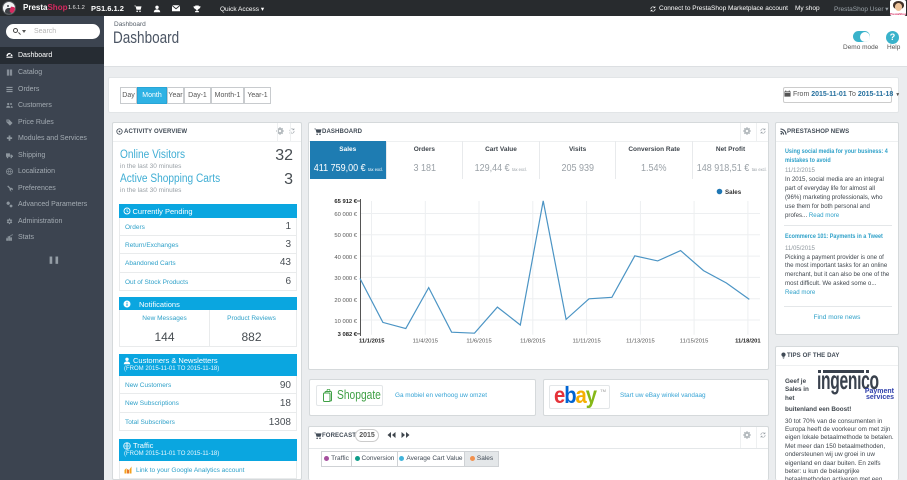 This screenshot has height=480, width=907. Describe the element at coordinates (372, 342) in the screenshot. I see `svg-text: 11/1/2015` at that location.